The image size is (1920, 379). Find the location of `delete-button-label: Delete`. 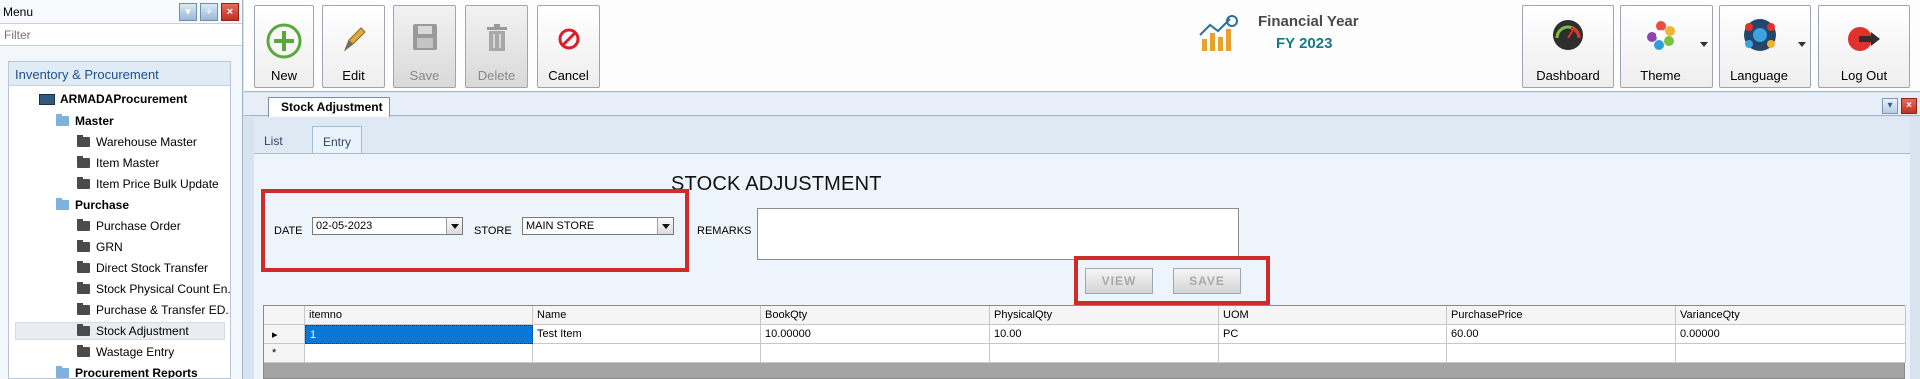

delete-button-label: Delete is located at coordinates (496, 75).